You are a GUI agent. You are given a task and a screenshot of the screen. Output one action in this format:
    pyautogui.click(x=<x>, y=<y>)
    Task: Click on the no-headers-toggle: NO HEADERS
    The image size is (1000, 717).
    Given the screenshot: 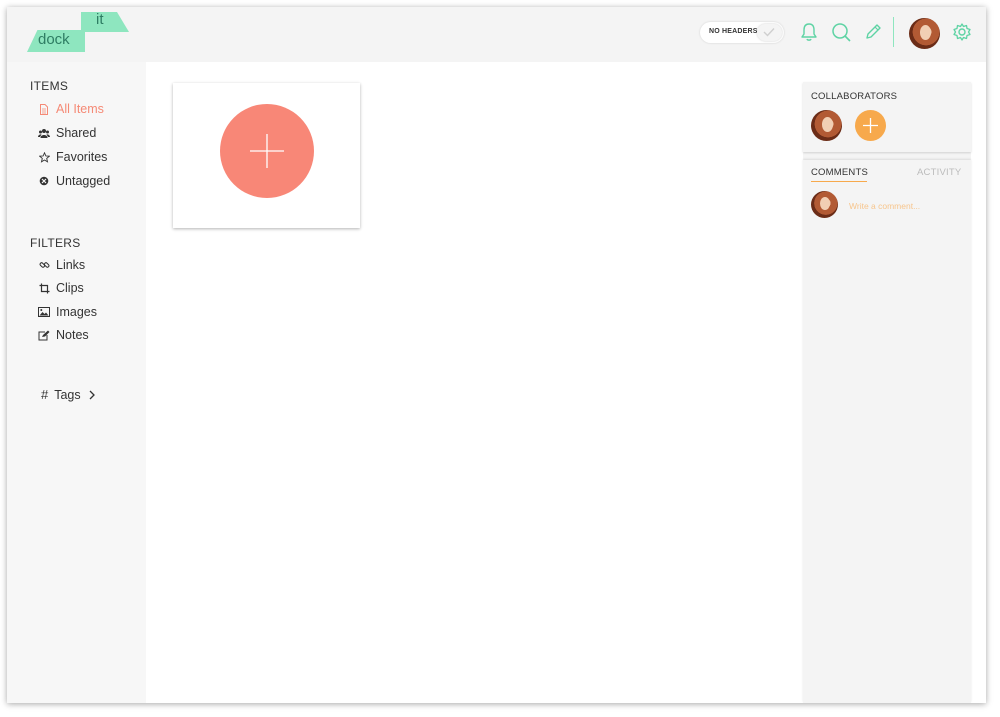 What is the action you would take?
    pyautogui.click(x=742, y=32)
    